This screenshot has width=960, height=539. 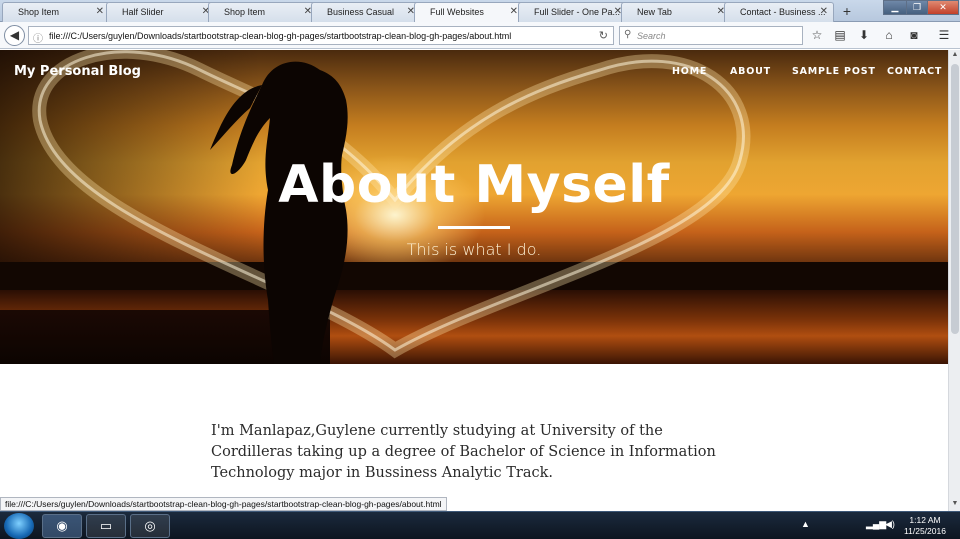 I want to click on reading-list-icon: ▤, so click(x=840, y=35).